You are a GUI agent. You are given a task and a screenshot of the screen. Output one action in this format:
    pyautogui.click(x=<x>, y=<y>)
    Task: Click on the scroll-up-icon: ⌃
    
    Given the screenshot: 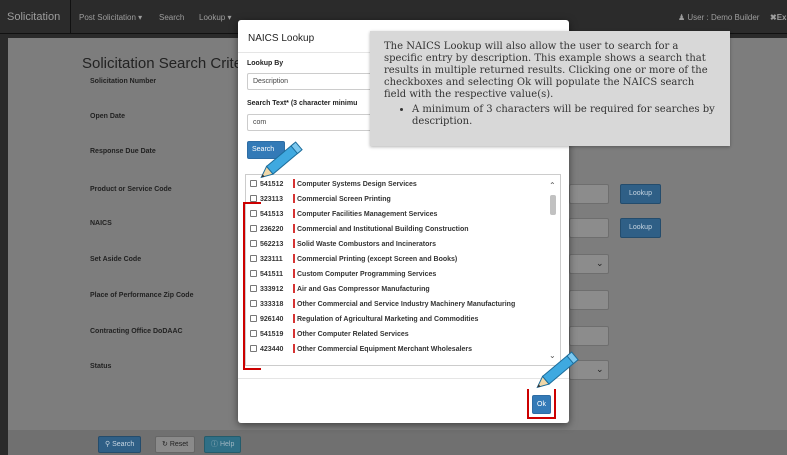 What is the action you would take?
    pyautogui.click(x=552, y=185)
    